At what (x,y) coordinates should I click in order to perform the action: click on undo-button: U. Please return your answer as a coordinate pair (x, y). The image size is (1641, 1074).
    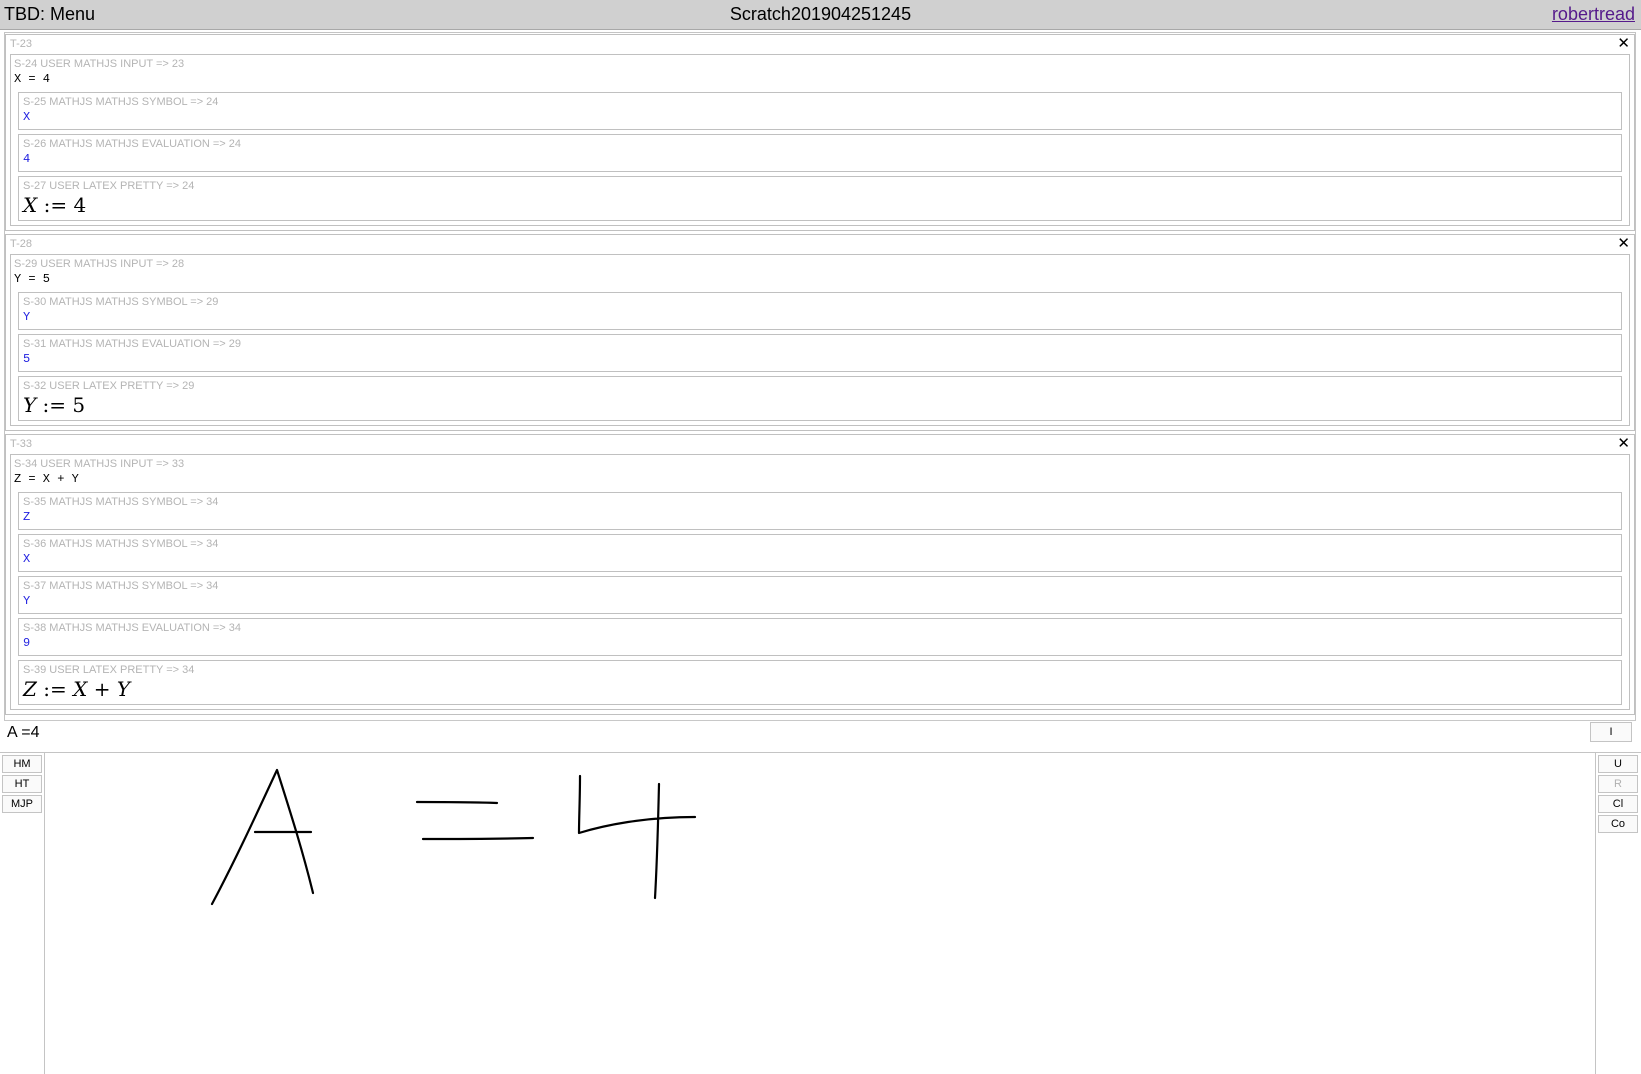
    Looking at the image, I should click on (1618, 764).